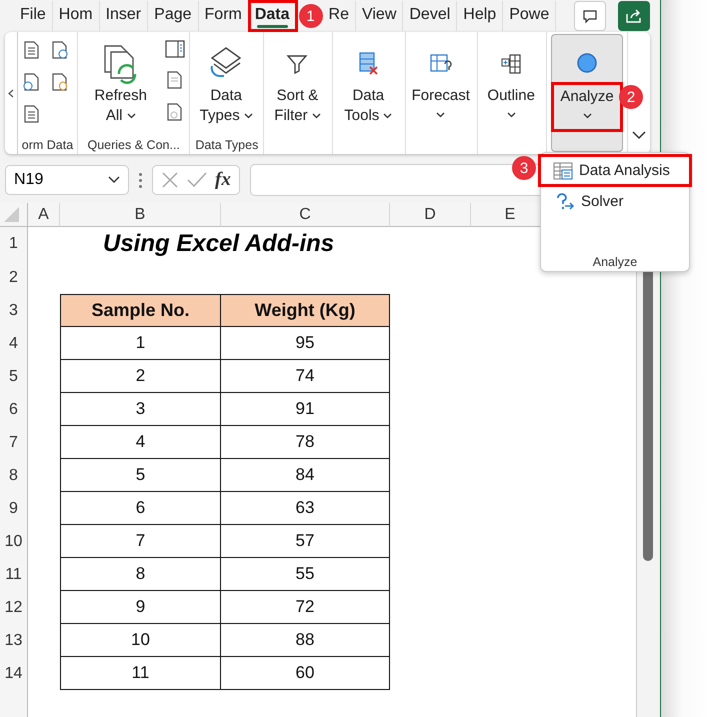 The width and height of the screenshot is (713, 717). I want to click on row-header: 1, so click(14, 244).